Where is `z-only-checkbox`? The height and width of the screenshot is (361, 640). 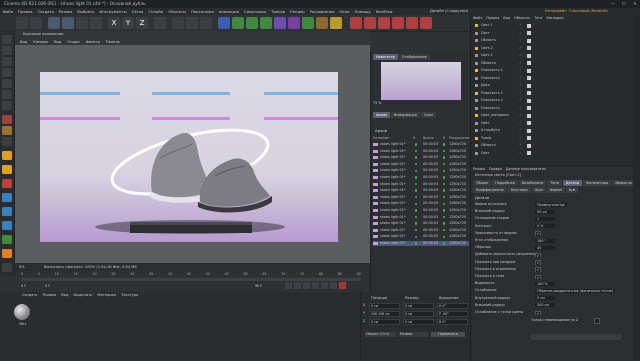
z-only-checkbox is located at coordinates (597, 321).